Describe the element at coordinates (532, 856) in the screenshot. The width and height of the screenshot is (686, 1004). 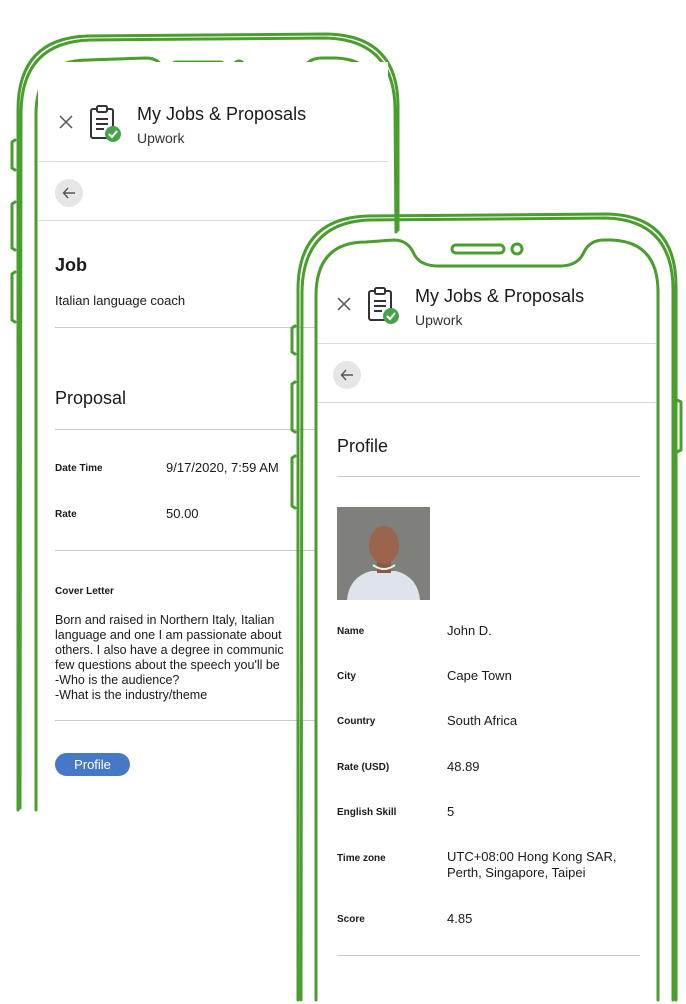
I see `time-zone-value: UTC+08:00 Hong Kong SAR,` at that location.